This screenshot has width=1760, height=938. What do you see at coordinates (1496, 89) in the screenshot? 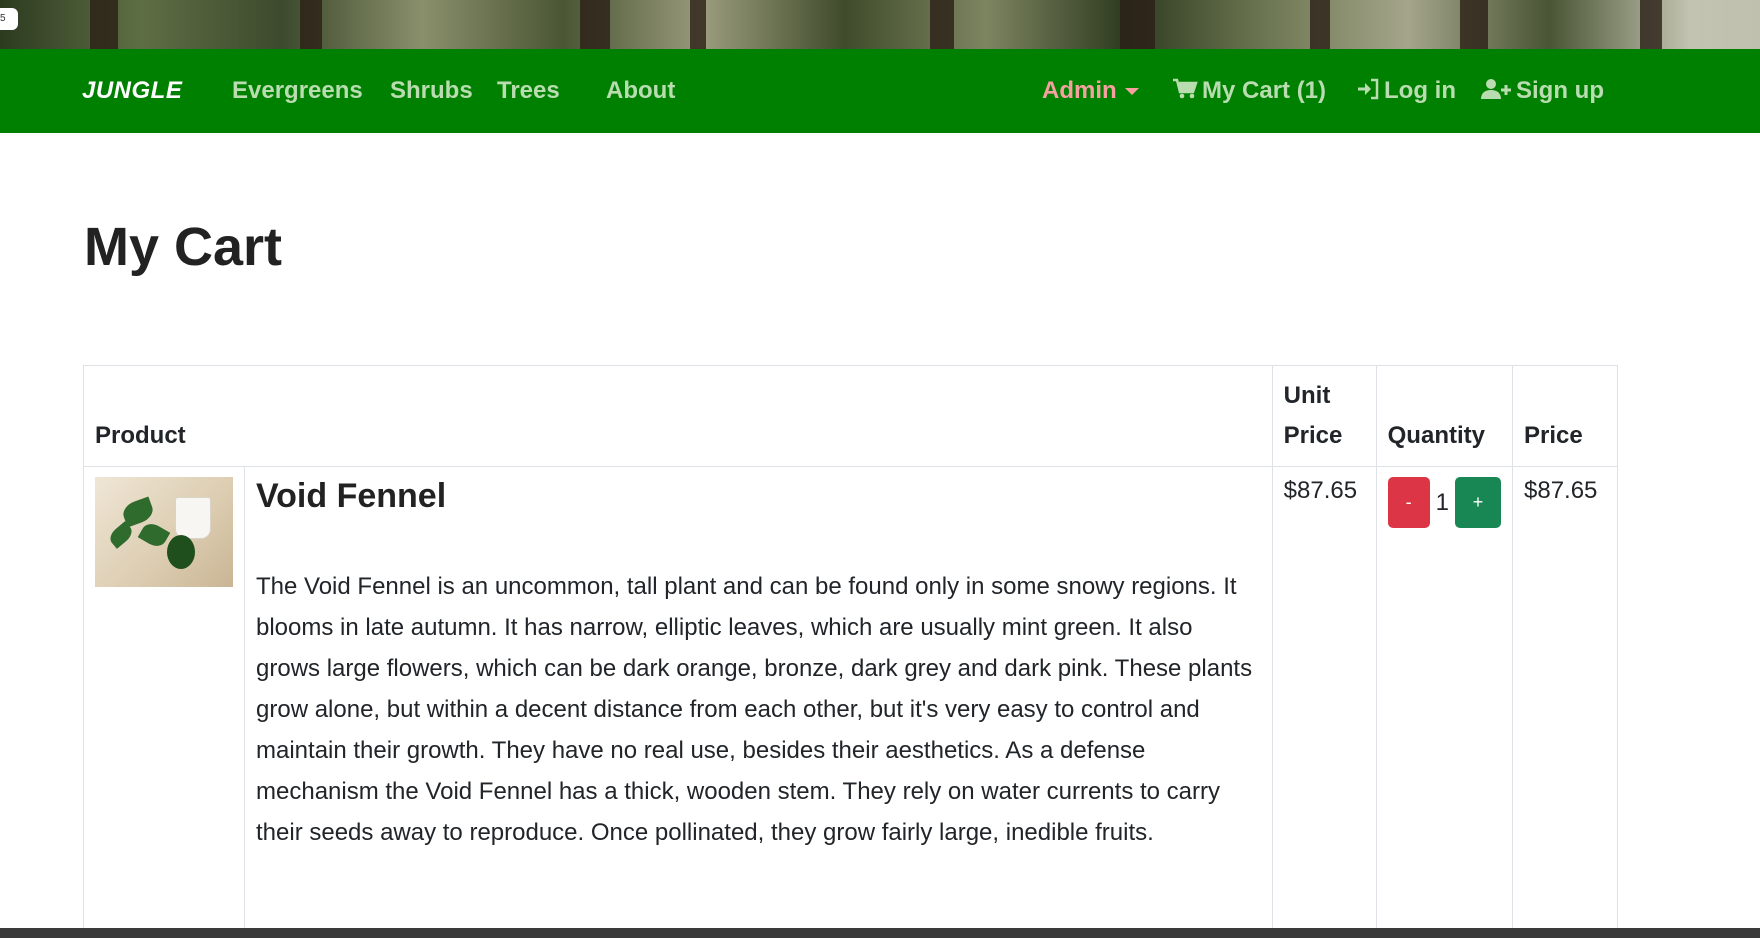
I see `user-plus-icon` at bounding box center [1496, 89].